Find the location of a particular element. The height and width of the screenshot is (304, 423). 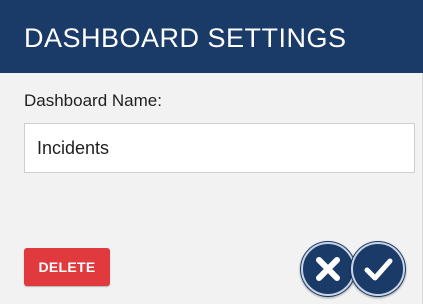

close-icon is located at coordinates (328, 269).